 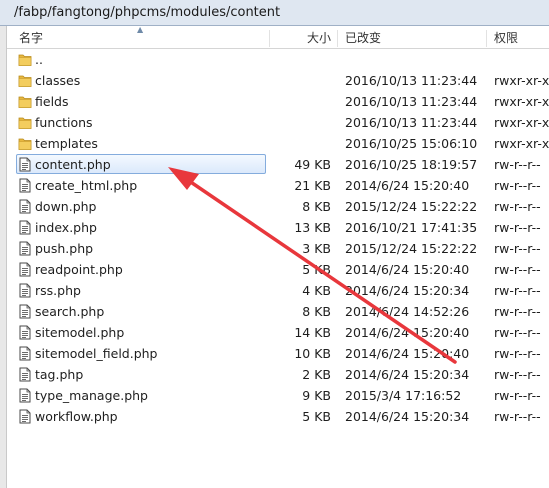 What do you see at coordinates (59, 374) in the screenshot?
I see `file-name: tag.php` at bounding box center [59, 374].